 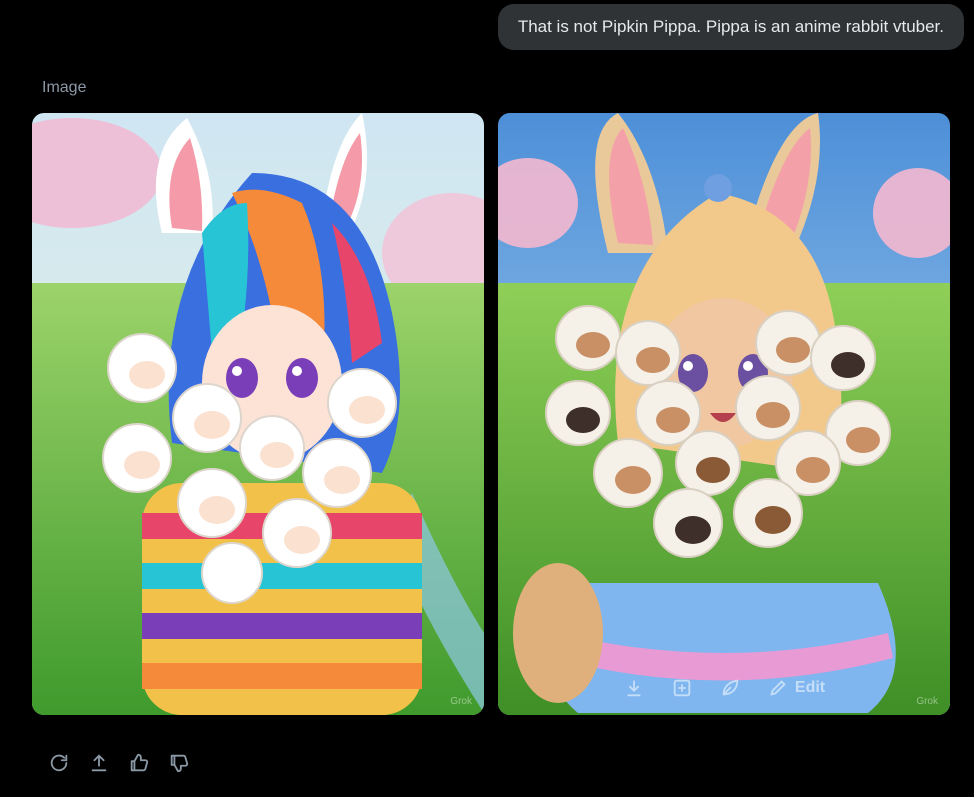 I want to click on regenerate-icon, so click(x=59, y=763).